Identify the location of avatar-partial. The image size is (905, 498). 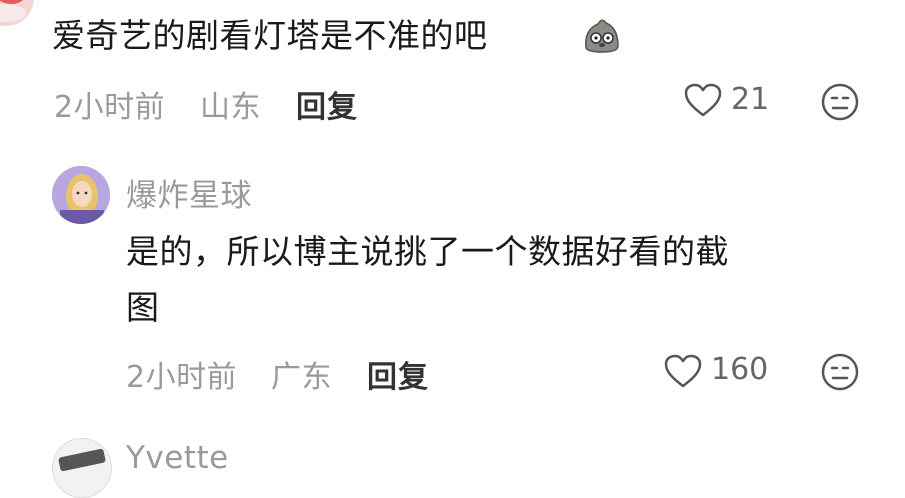
(17, 13).